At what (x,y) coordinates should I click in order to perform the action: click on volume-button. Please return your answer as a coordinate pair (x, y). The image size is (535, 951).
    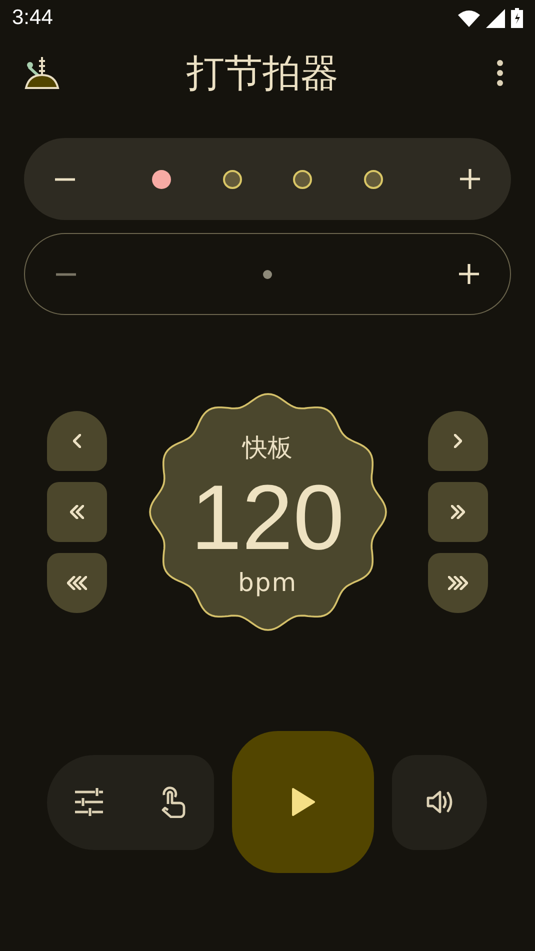
    Looking at the image, I should click on (439, 802).